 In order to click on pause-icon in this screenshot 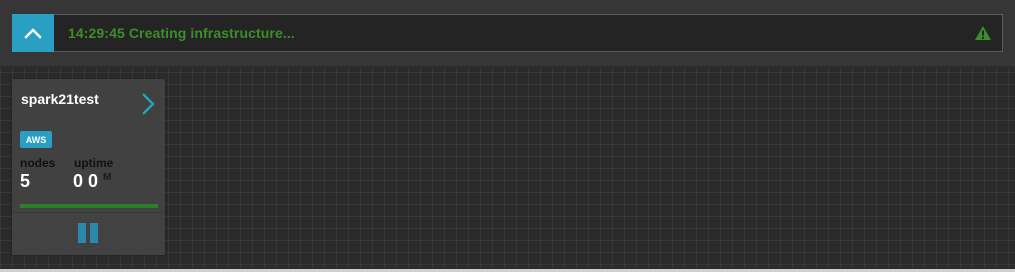, I will do `click(82, 233)`.